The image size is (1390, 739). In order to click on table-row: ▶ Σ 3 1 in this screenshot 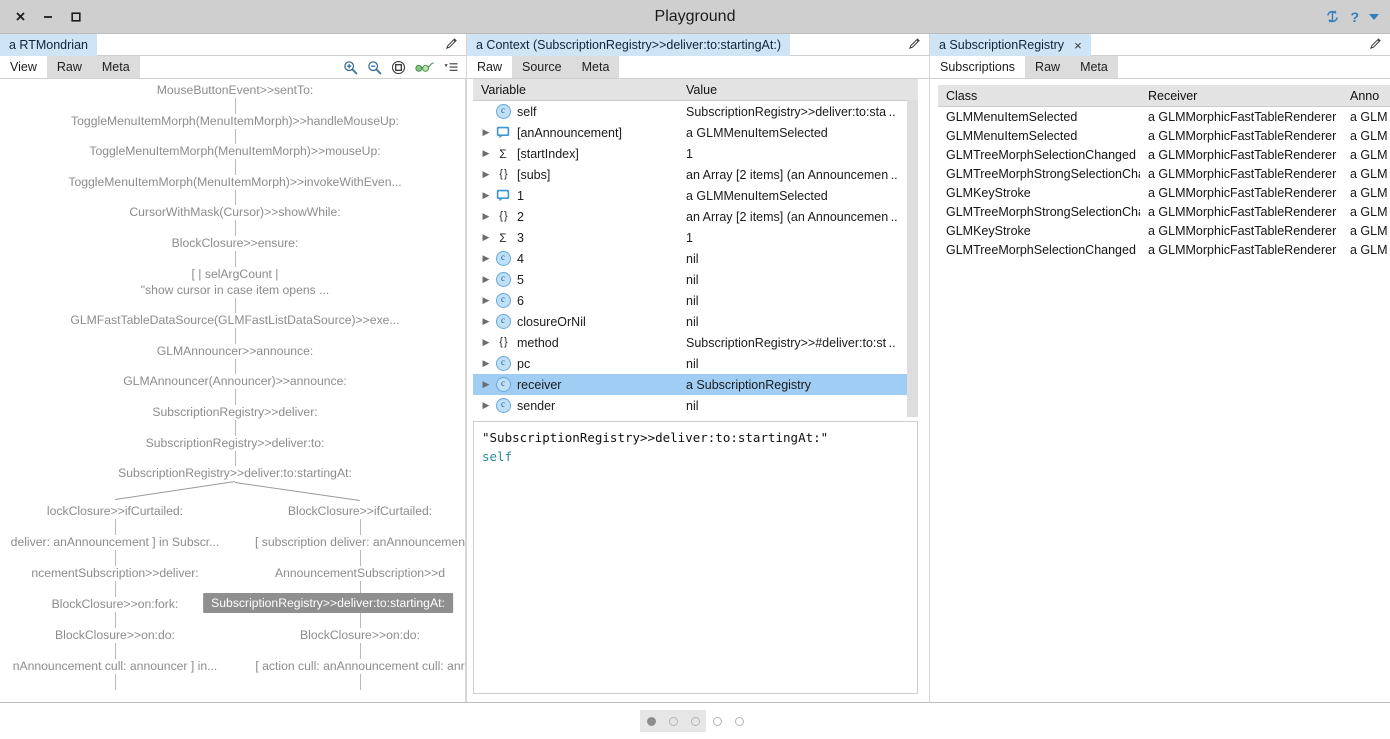, I will do `click(695, 237)`.